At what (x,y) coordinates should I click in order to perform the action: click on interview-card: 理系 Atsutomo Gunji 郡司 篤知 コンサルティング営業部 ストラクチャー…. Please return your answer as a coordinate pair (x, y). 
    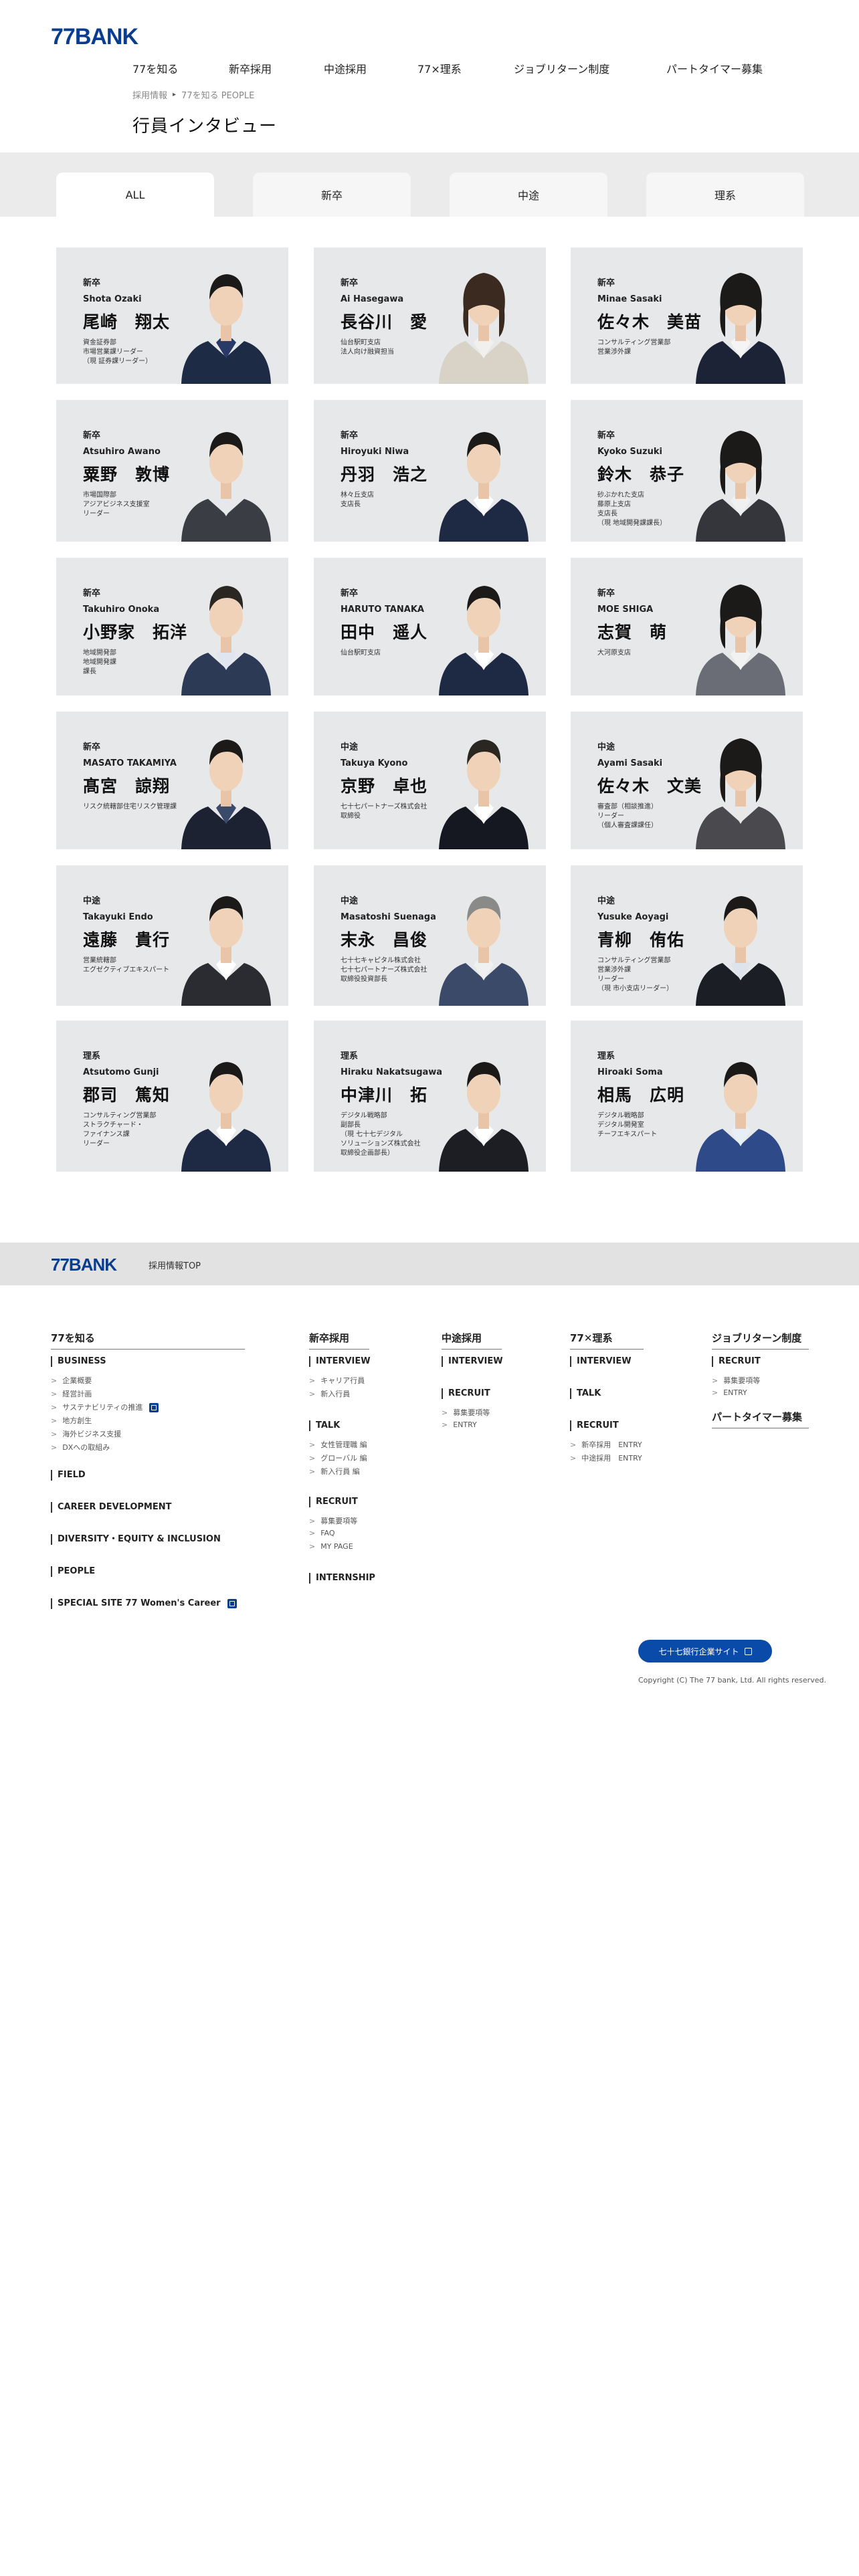
    Looking at the image, I should click on (172, 1096).